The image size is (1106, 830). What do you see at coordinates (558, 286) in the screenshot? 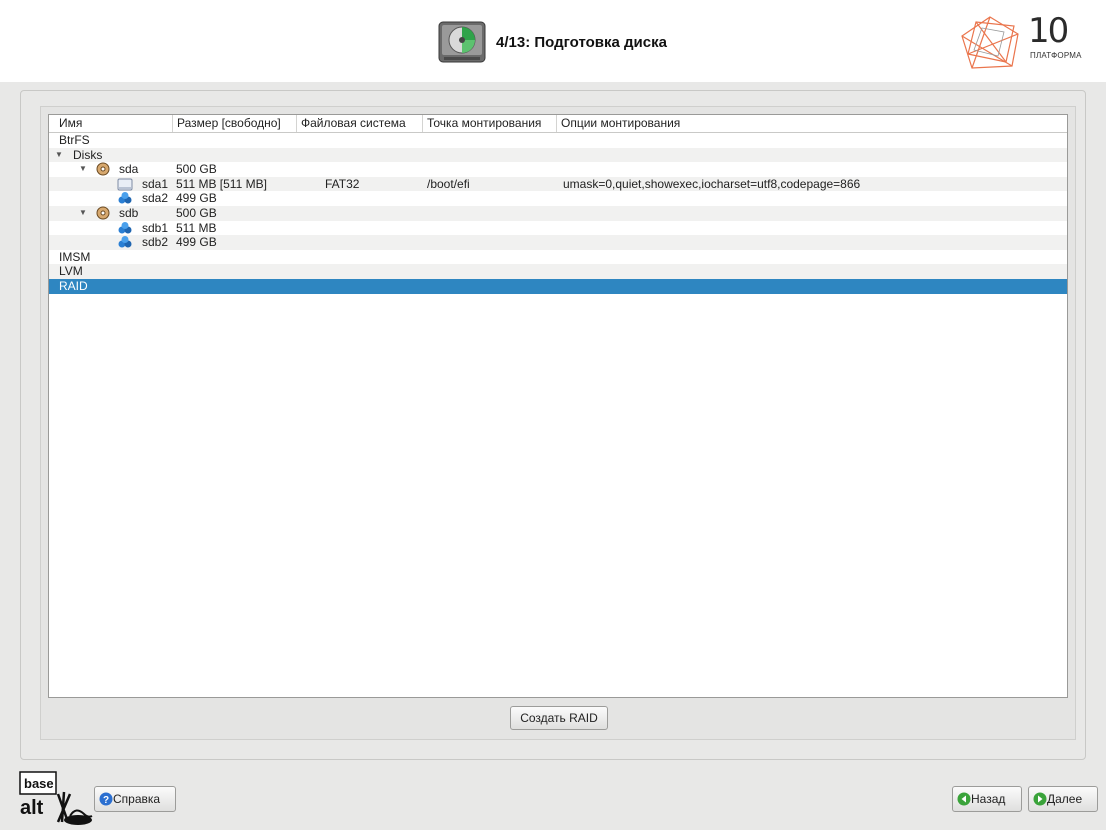
I see `tree-row-raid: RAID` at bounding box center [558, 286].